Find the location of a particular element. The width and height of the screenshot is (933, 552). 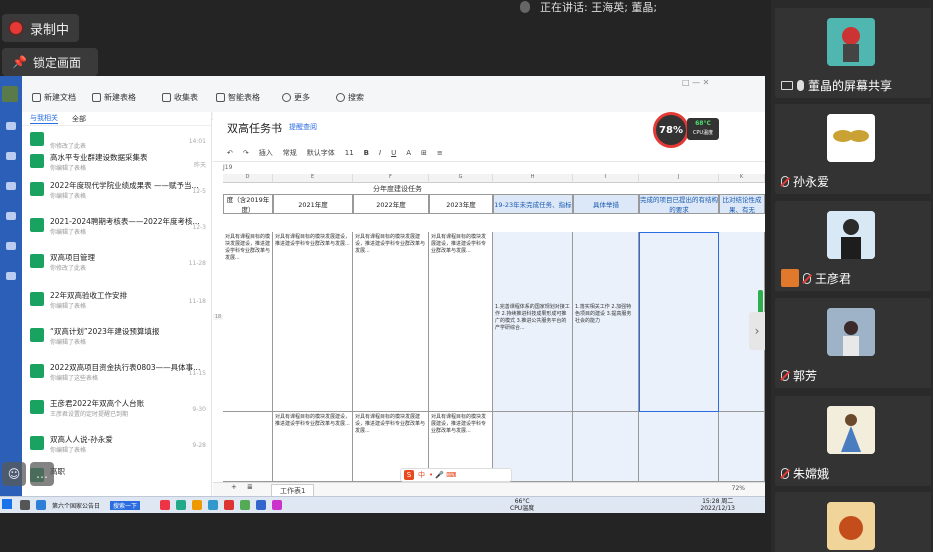

recording-indicator: 录制中 is located at coordinates (40, 28).